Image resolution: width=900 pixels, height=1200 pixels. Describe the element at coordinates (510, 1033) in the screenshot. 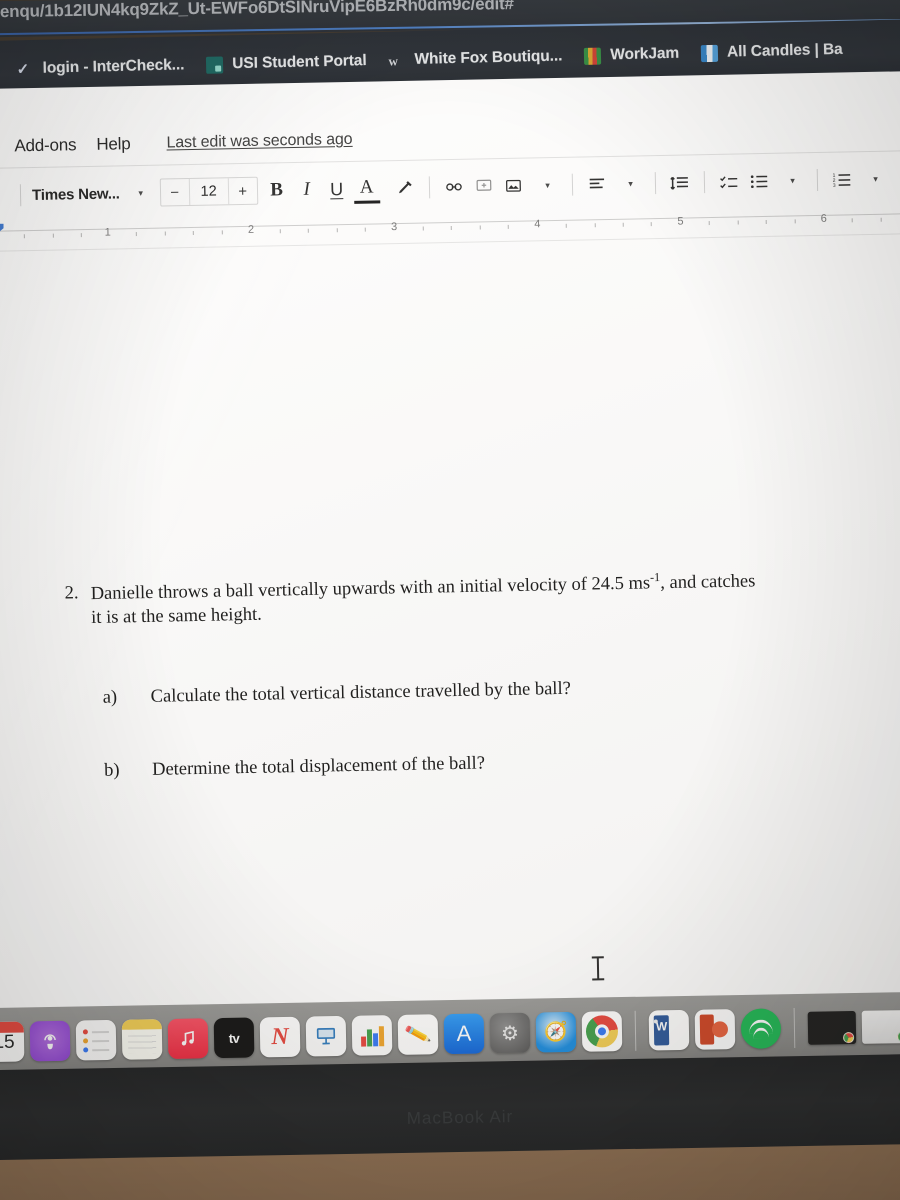

I see `dock-icon-system-preferences: ⚙` at that location.